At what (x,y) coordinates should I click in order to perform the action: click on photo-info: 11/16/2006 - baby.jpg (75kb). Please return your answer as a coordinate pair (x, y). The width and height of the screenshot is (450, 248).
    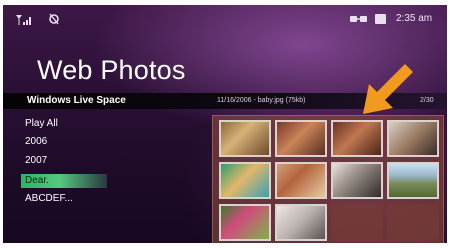
    Looking at the image, I should click on (261, 100).